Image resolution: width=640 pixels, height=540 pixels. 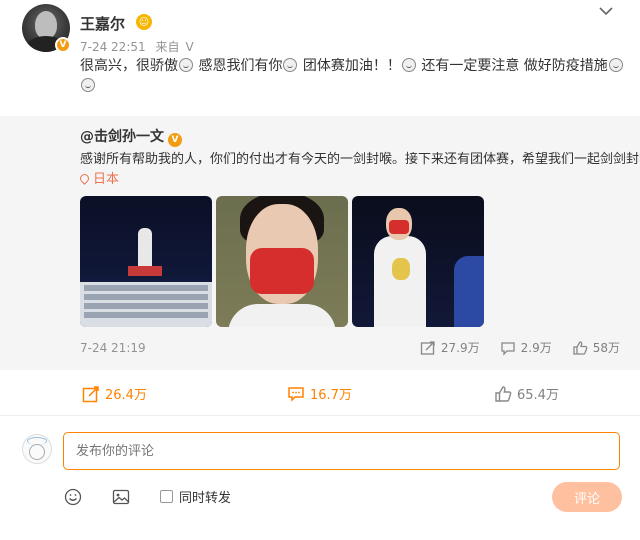 I want to click on repost-comment-button: 2.9万, so click(x=526, y=347).